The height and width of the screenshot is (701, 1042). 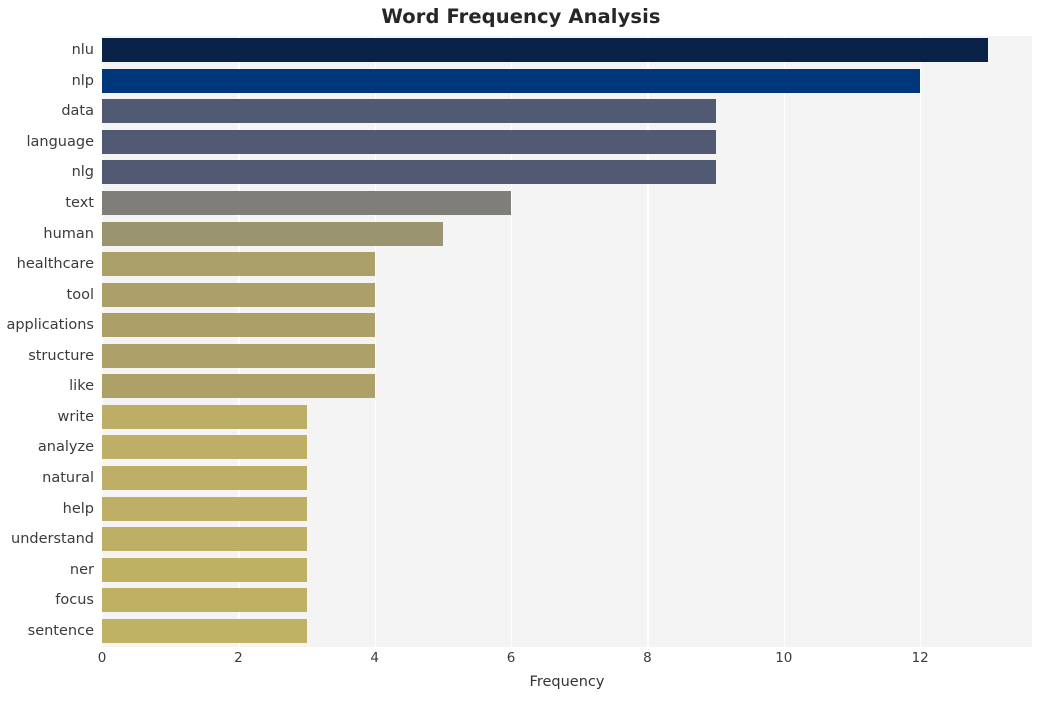 I want to click on x-tick-6: 6, so click(x=511, y=658).